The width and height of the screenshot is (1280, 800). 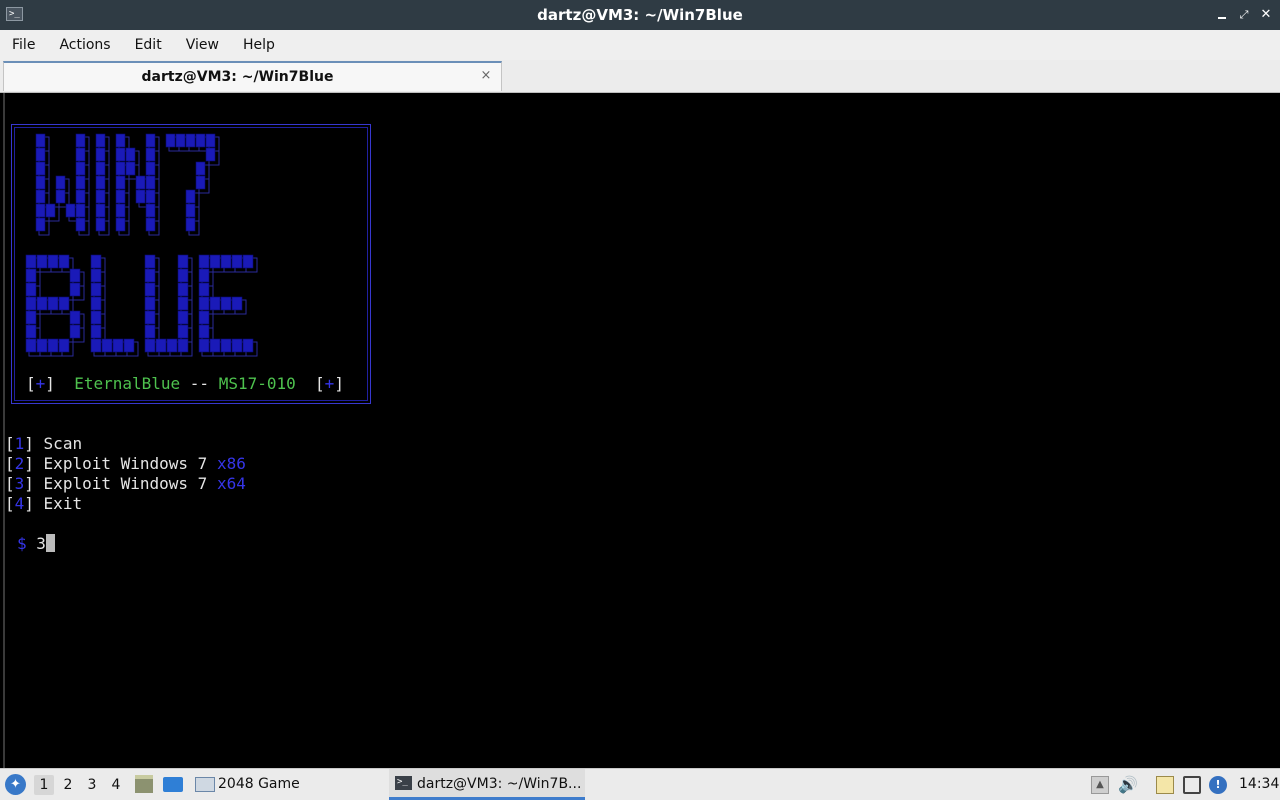 What do you see at coordinates (127, 383) in the screenshot?
I see `exploit-name: EternalBlue` at bounding box center [127, 383].